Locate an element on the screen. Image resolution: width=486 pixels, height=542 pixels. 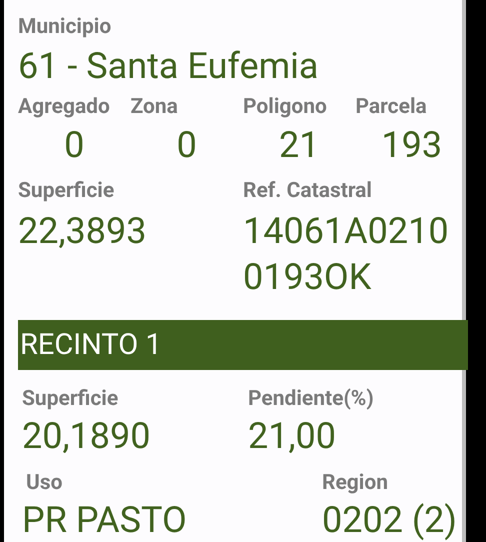
field-label: Agregado is located at coordinates (64, 107).